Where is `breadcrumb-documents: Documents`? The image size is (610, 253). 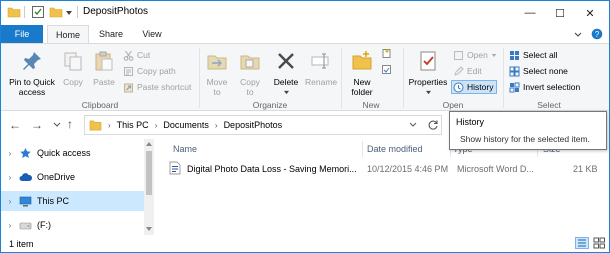 breadcrumb-documents: Documents is located at coordinates (186, 125).